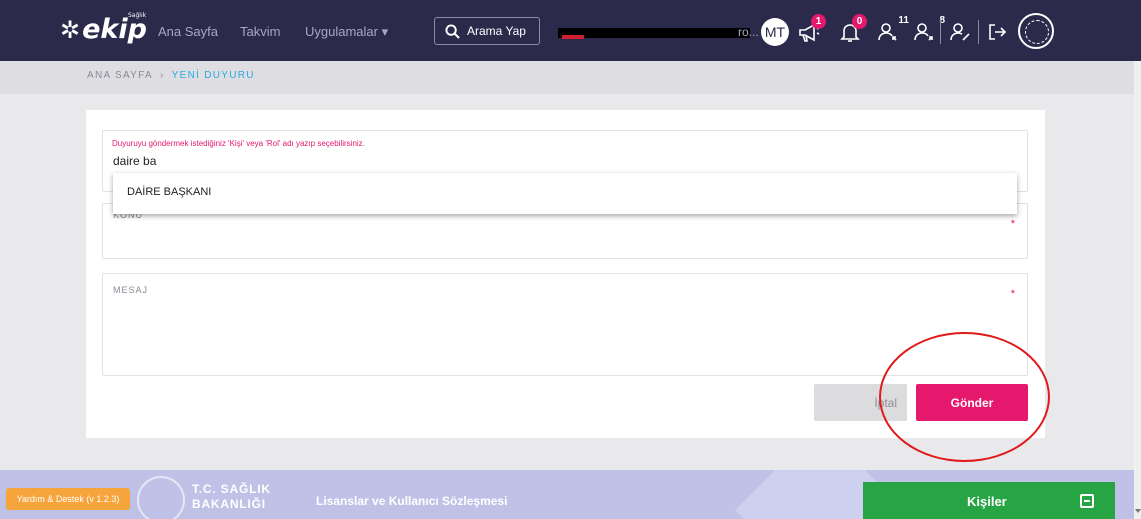 This screenshot has width=1141, height=519. Describe the element at coordinates (565, 193) in the screenshot. I see `autocomplete-dropdown: DAİRE BAŞKANI` at that location.